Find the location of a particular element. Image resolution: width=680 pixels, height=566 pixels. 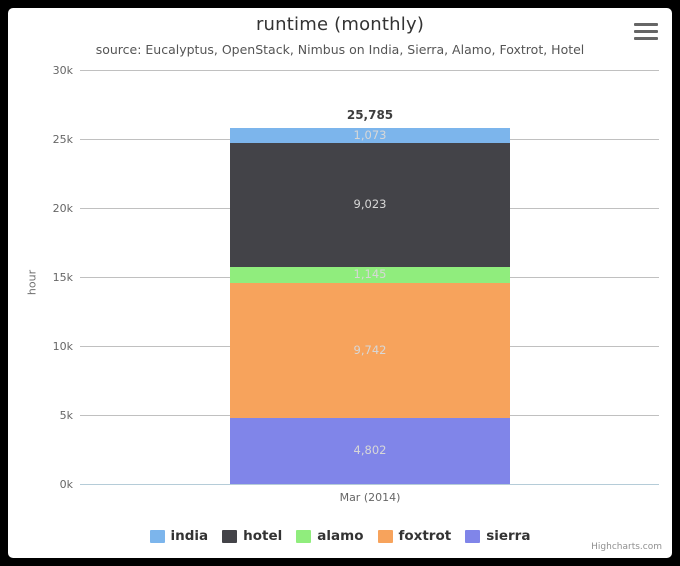

bar-segment-label-alamo: 1,145 is located at coordinates (370, 274).